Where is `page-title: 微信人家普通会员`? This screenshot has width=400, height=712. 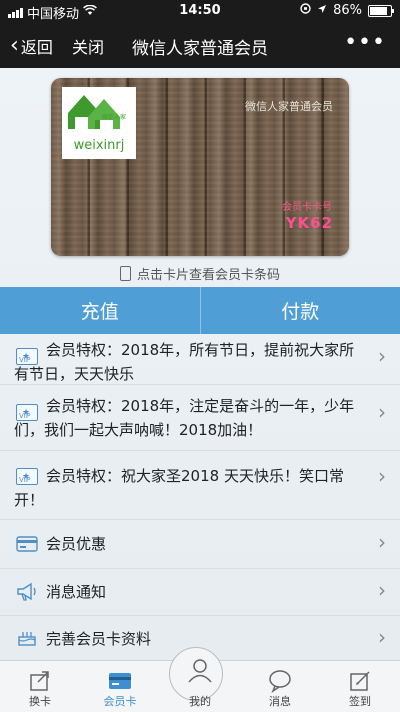
page-title: 微信人家普通会员 is located at coordinates (200, 46).